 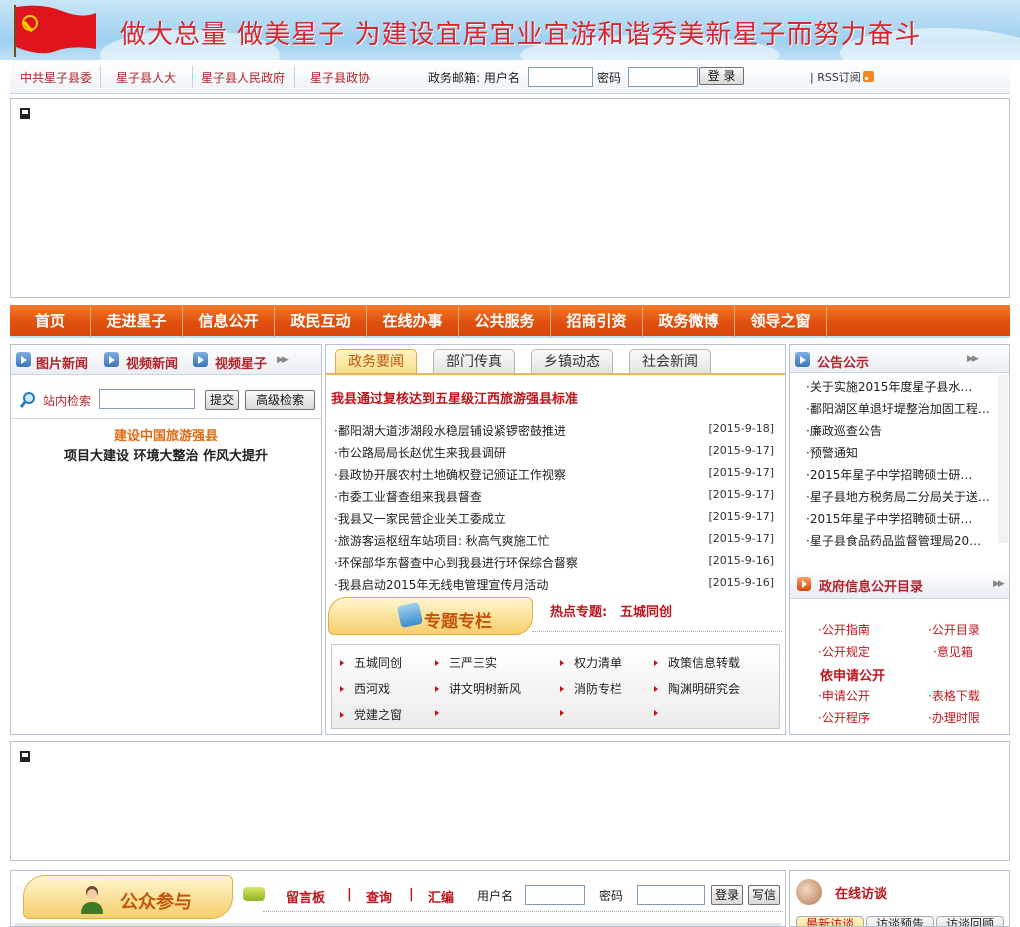 I want to click on special-topic-item: 陶渊明研究会, so click(x=697, y=688).